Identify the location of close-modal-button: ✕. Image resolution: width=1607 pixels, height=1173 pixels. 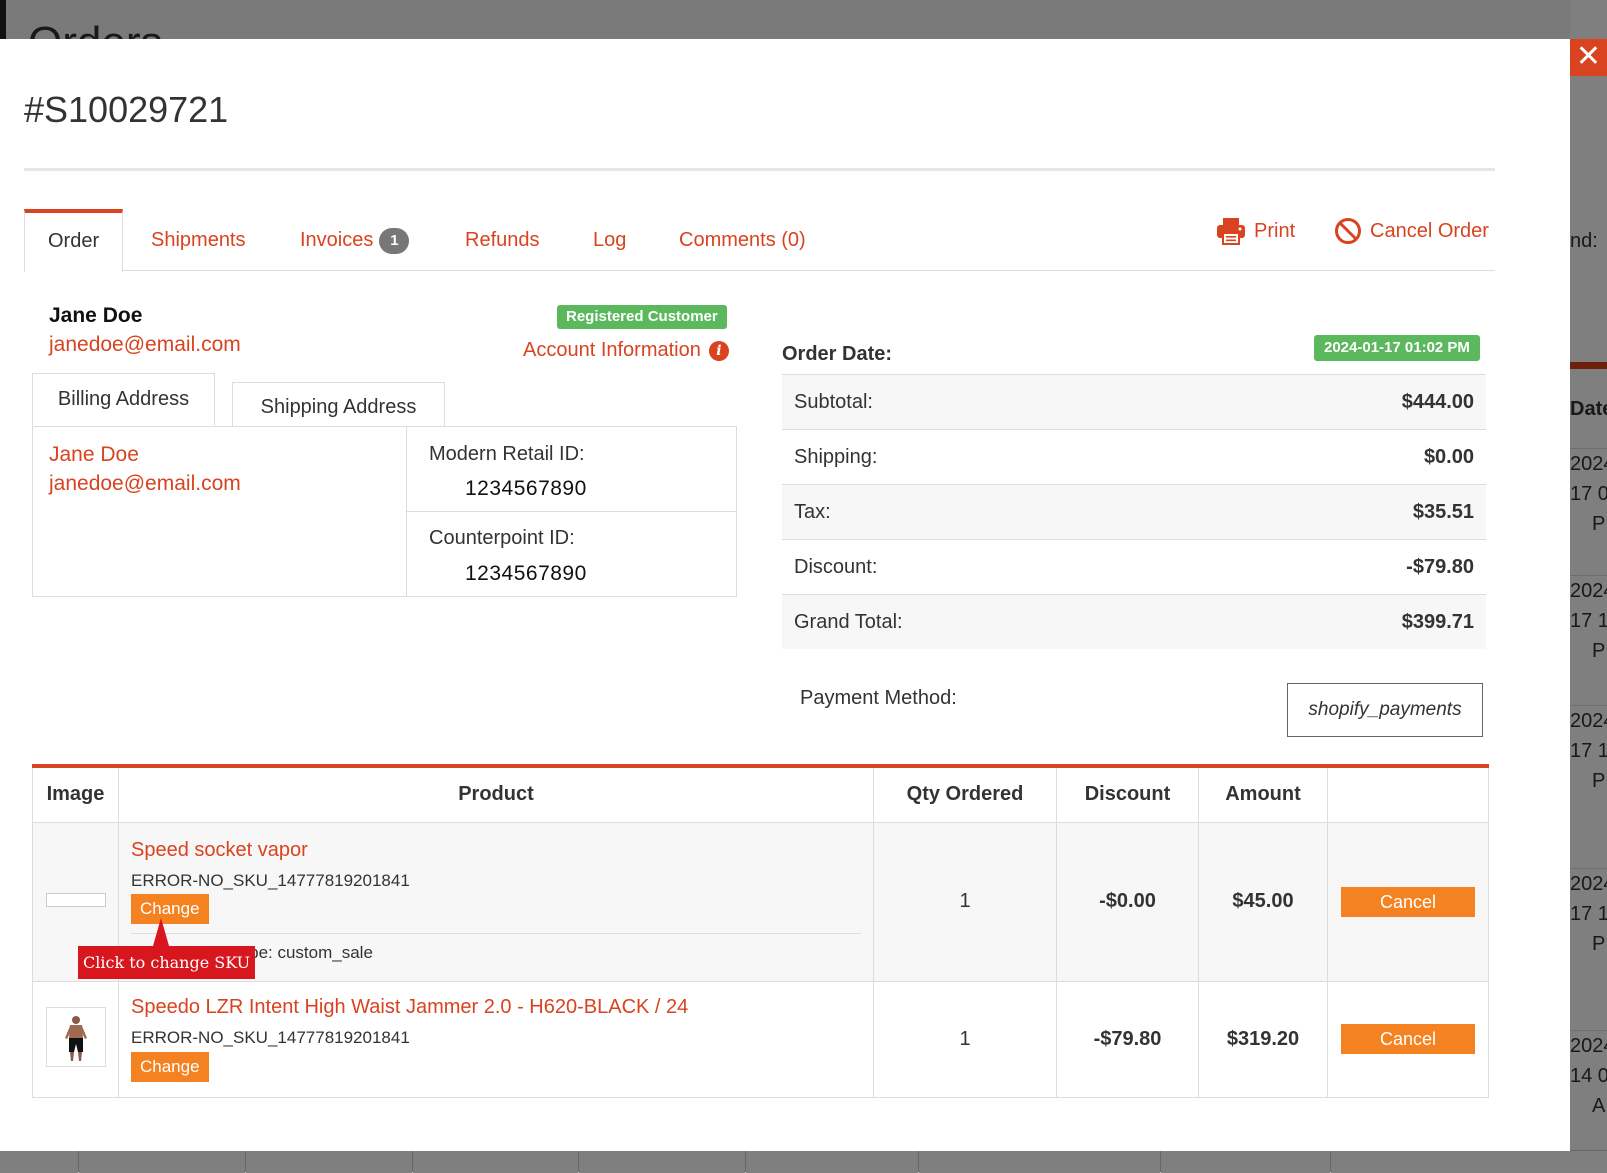
(1588, 57).